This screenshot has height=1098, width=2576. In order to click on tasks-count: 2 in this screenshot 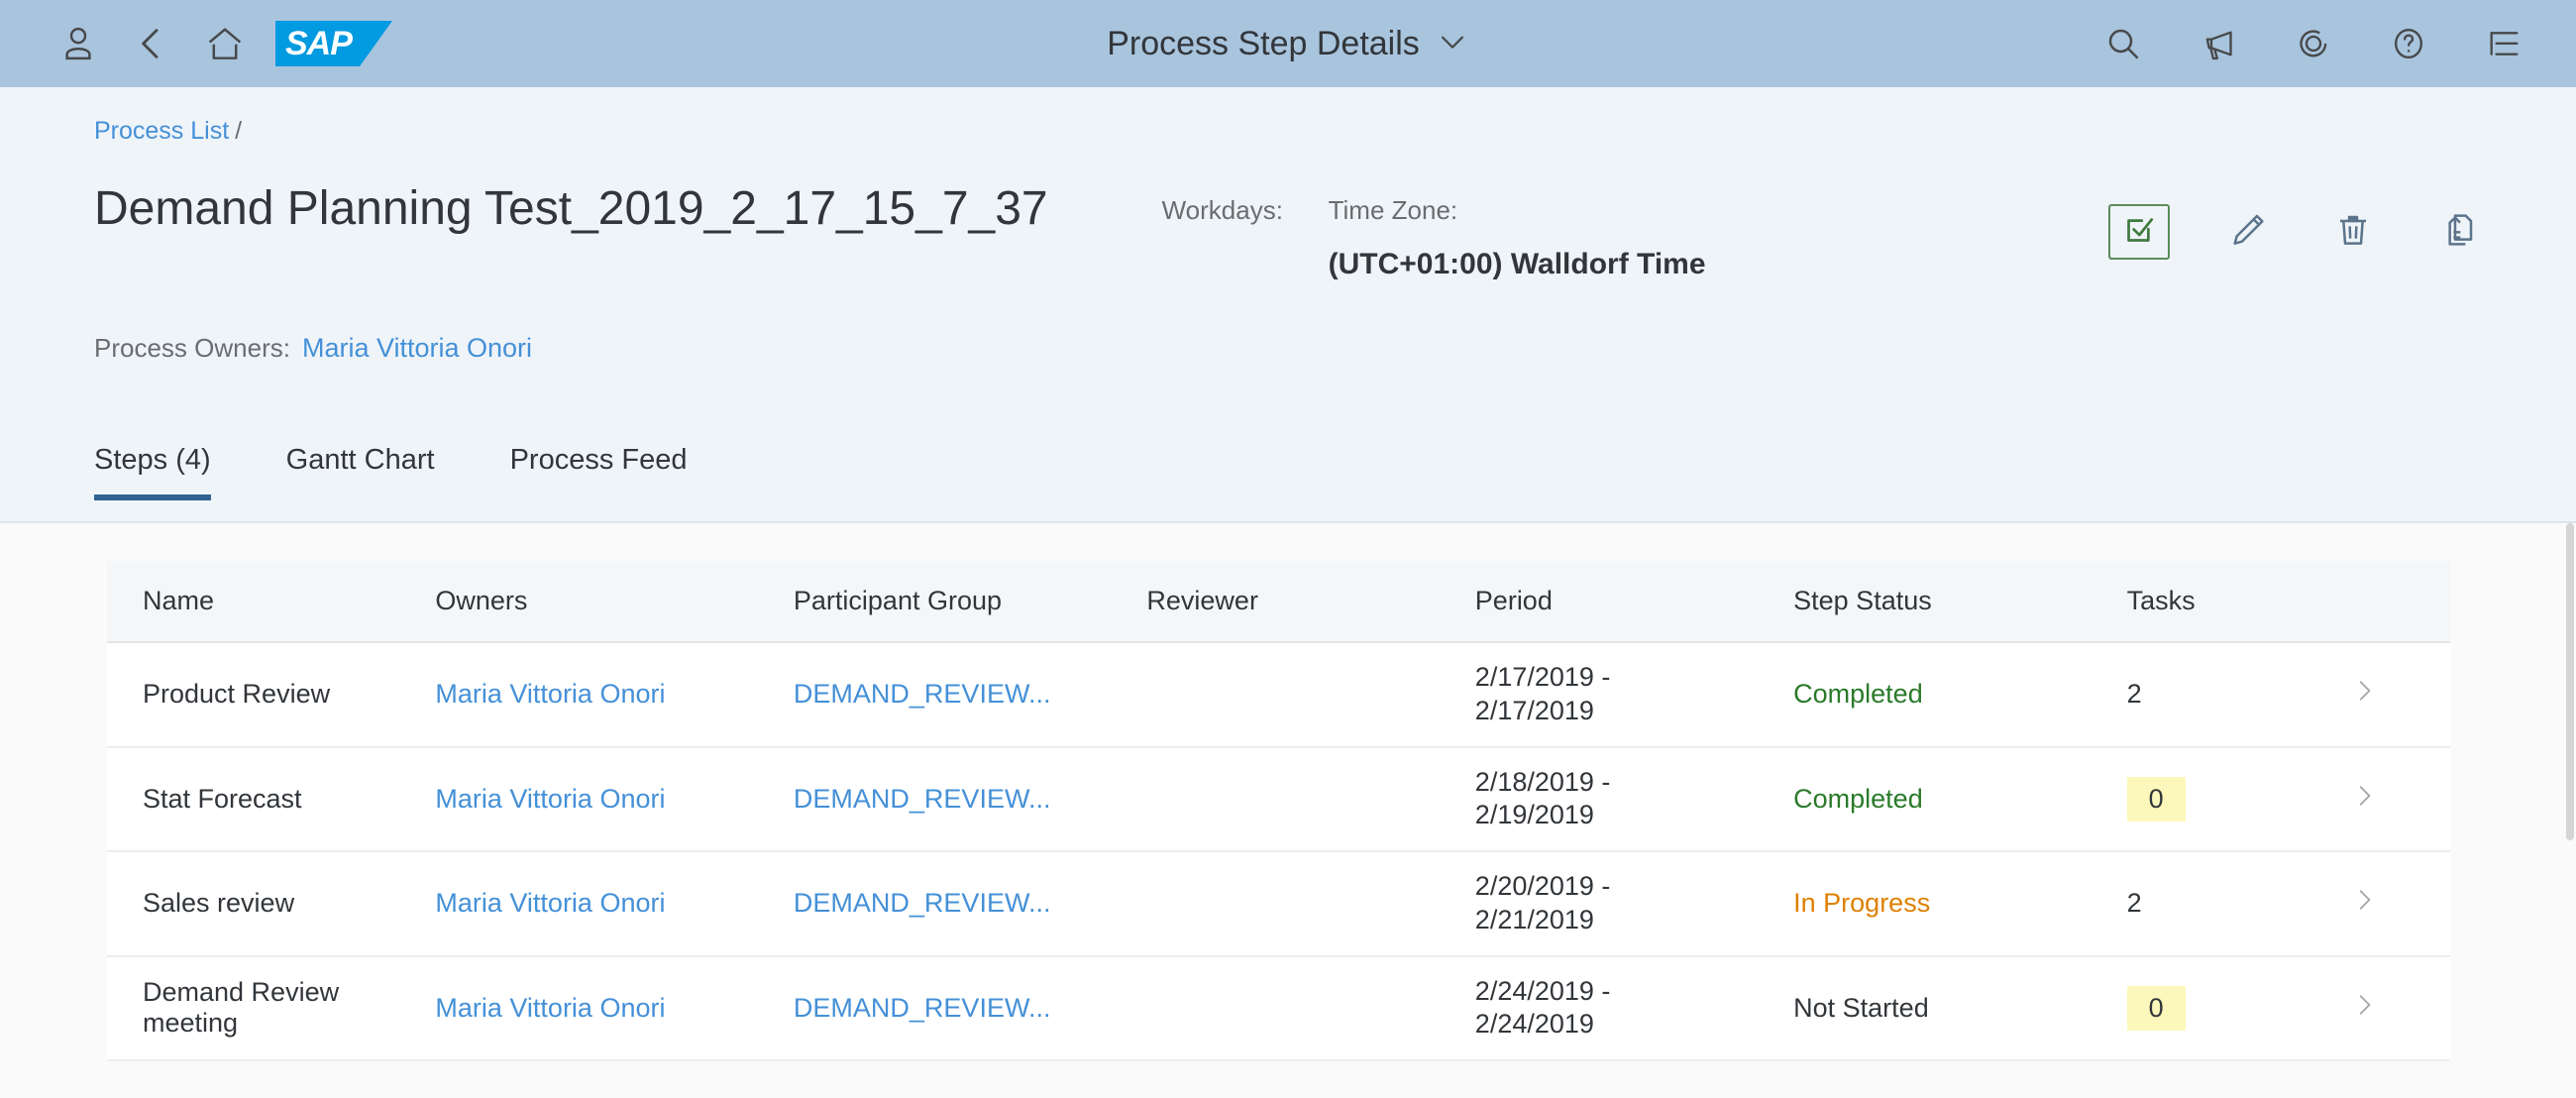, I will do `click(2134, 694)`.